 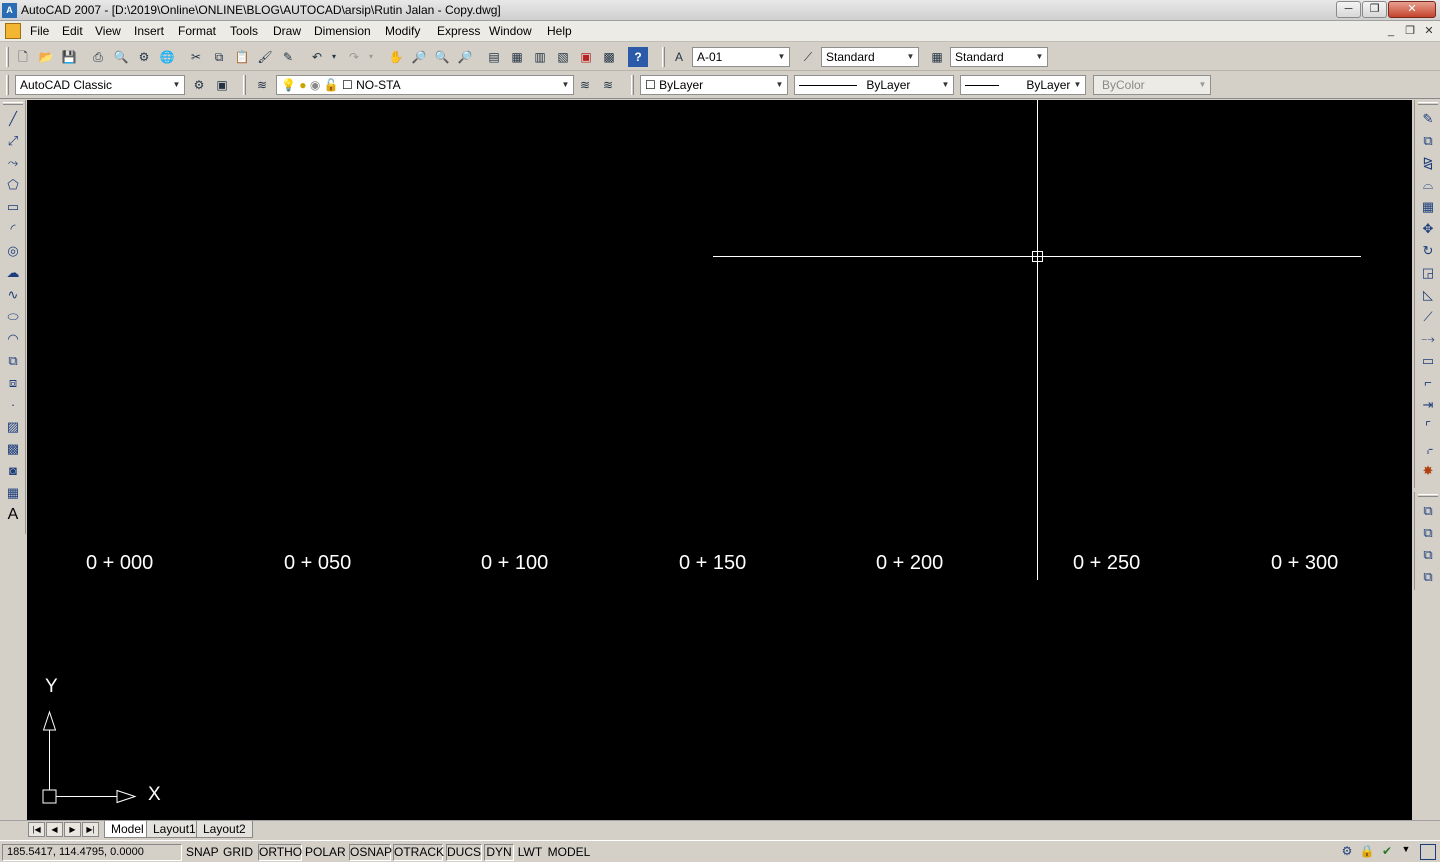 I want to click on ortho-toggle: ORTHO, so click(x=280, y=852).